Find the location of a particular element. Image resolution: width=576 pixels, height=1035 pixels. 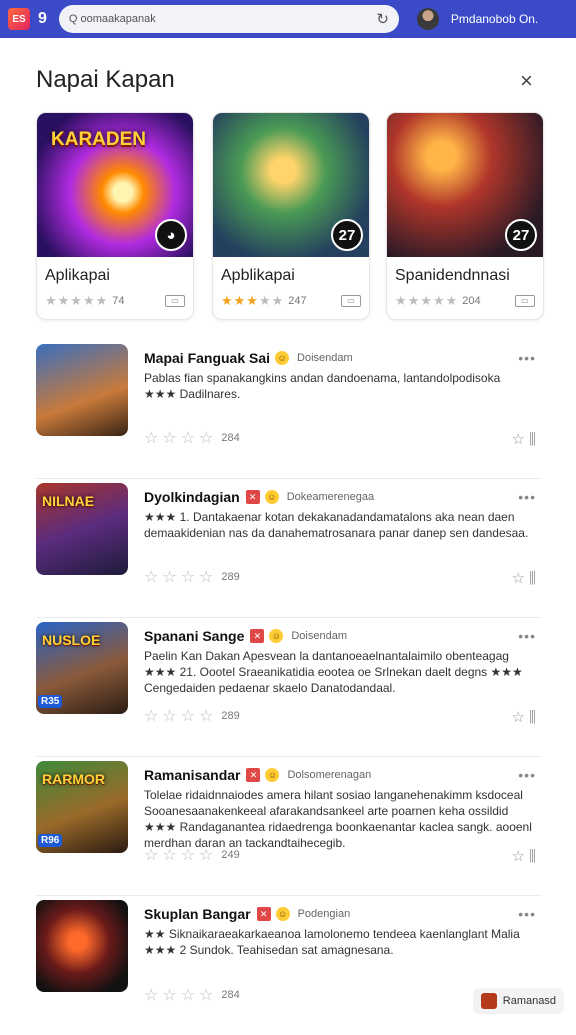

developer-name: Dokeamerenegaa is located at coordinates (330, 497).